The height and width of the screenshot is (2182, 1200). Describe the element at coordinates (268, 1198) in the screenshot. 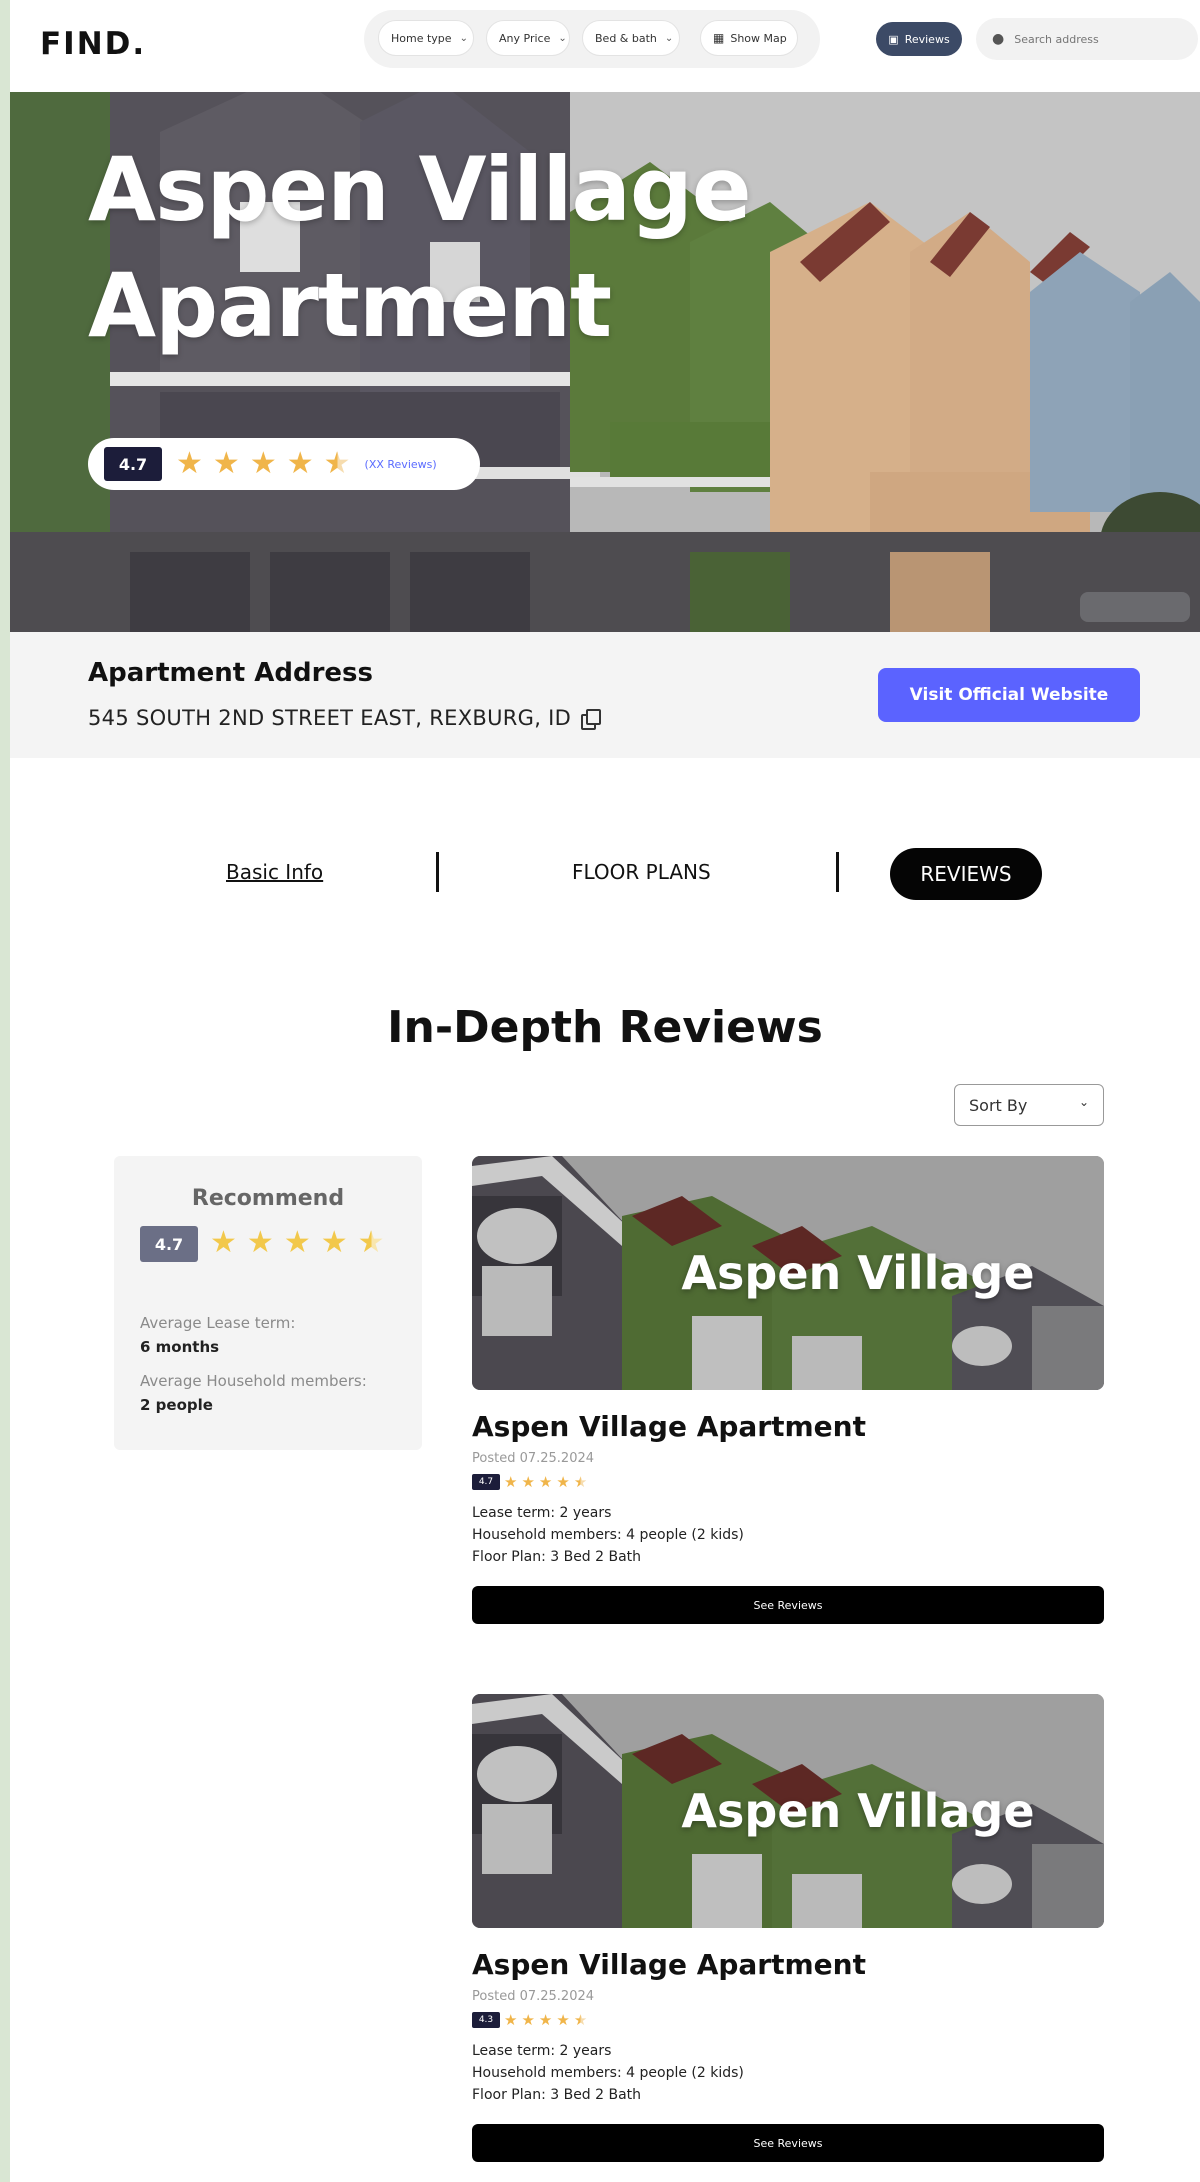

I see `recommend-title: Recommend` at that location.